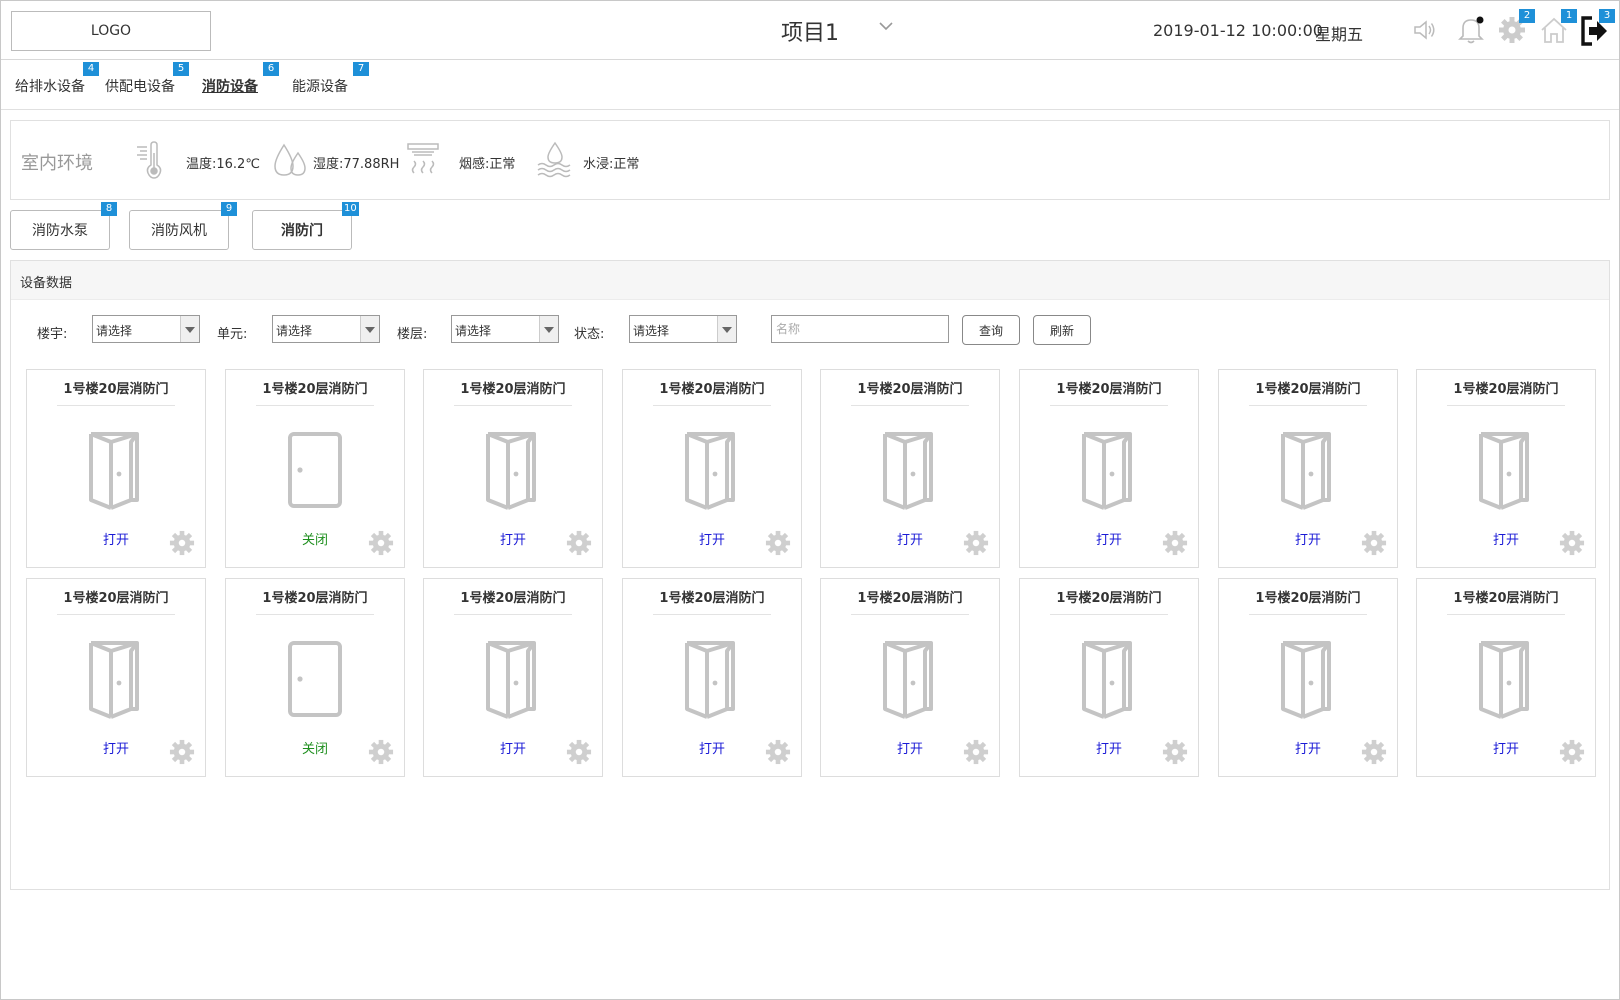 The width and height of the screenshot is (1620, 1000). What do you see at coordinates (232, 334) in the screenshot?
I see `unit-label: 单元:` at bounding box center [232, 334].